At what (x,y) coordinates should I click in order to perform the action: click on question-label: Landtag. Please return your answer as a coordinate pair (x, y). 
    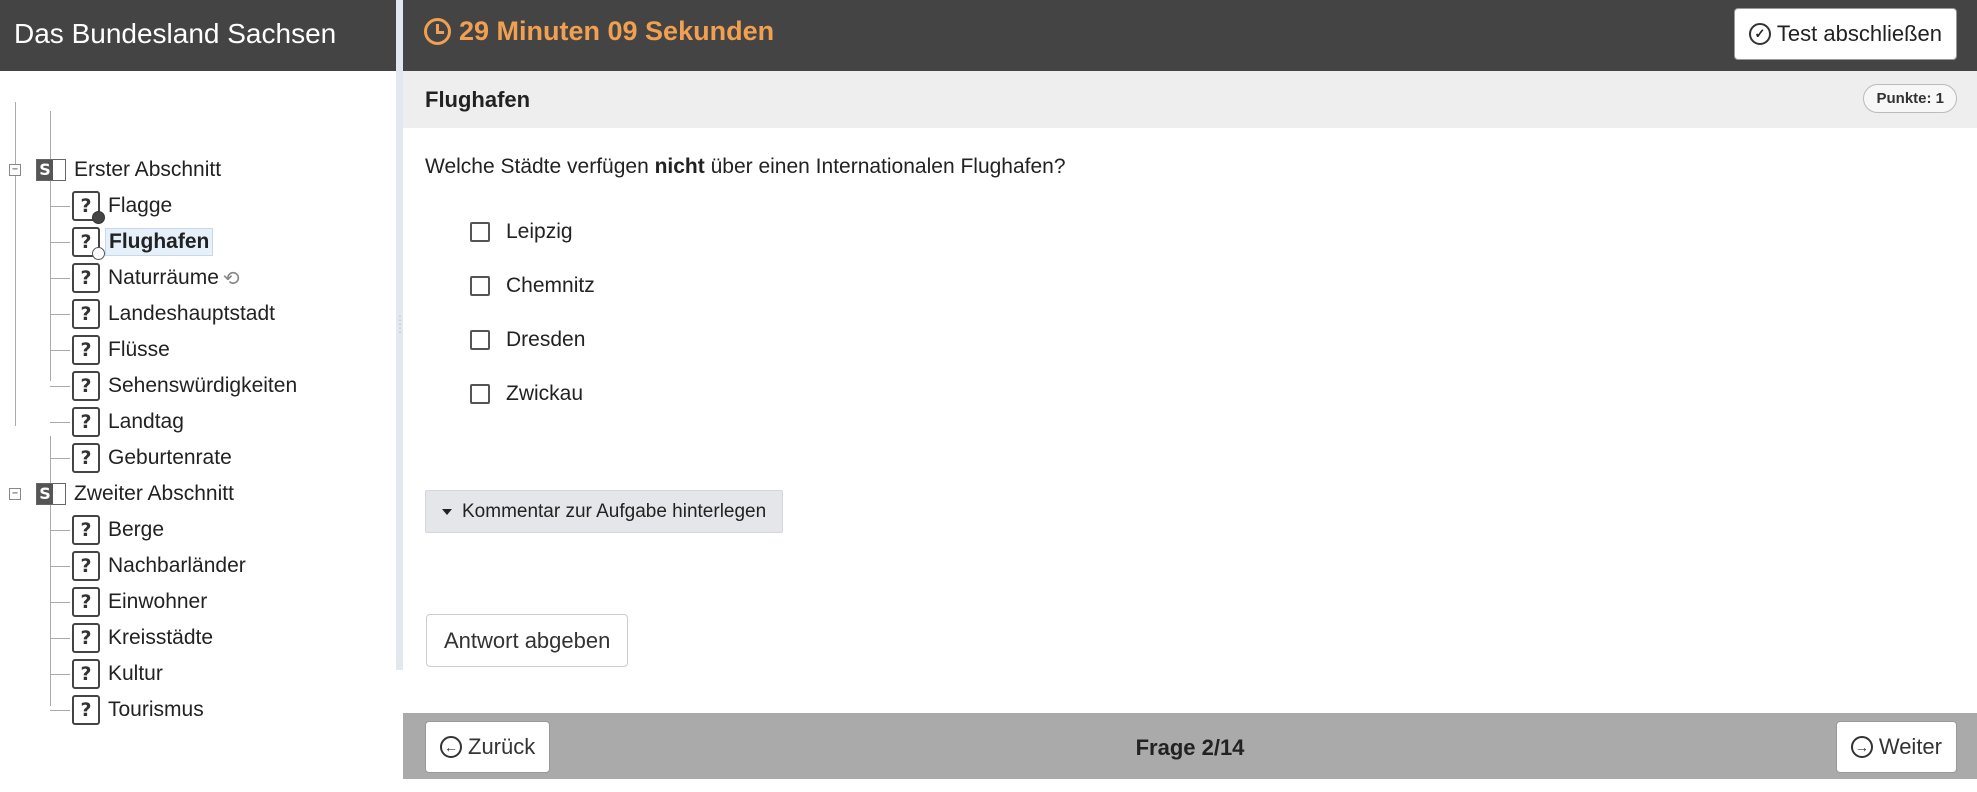
    Looking at the image, I should click on (146, 421).